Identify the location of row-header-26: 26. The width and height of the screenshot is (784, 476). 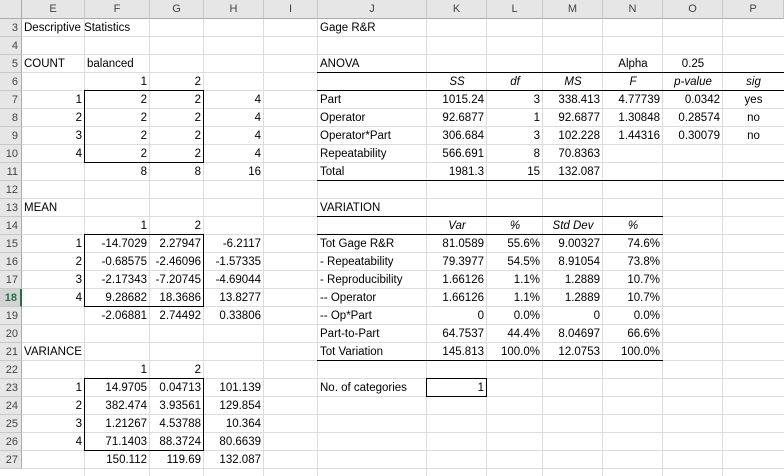
(11, 442).